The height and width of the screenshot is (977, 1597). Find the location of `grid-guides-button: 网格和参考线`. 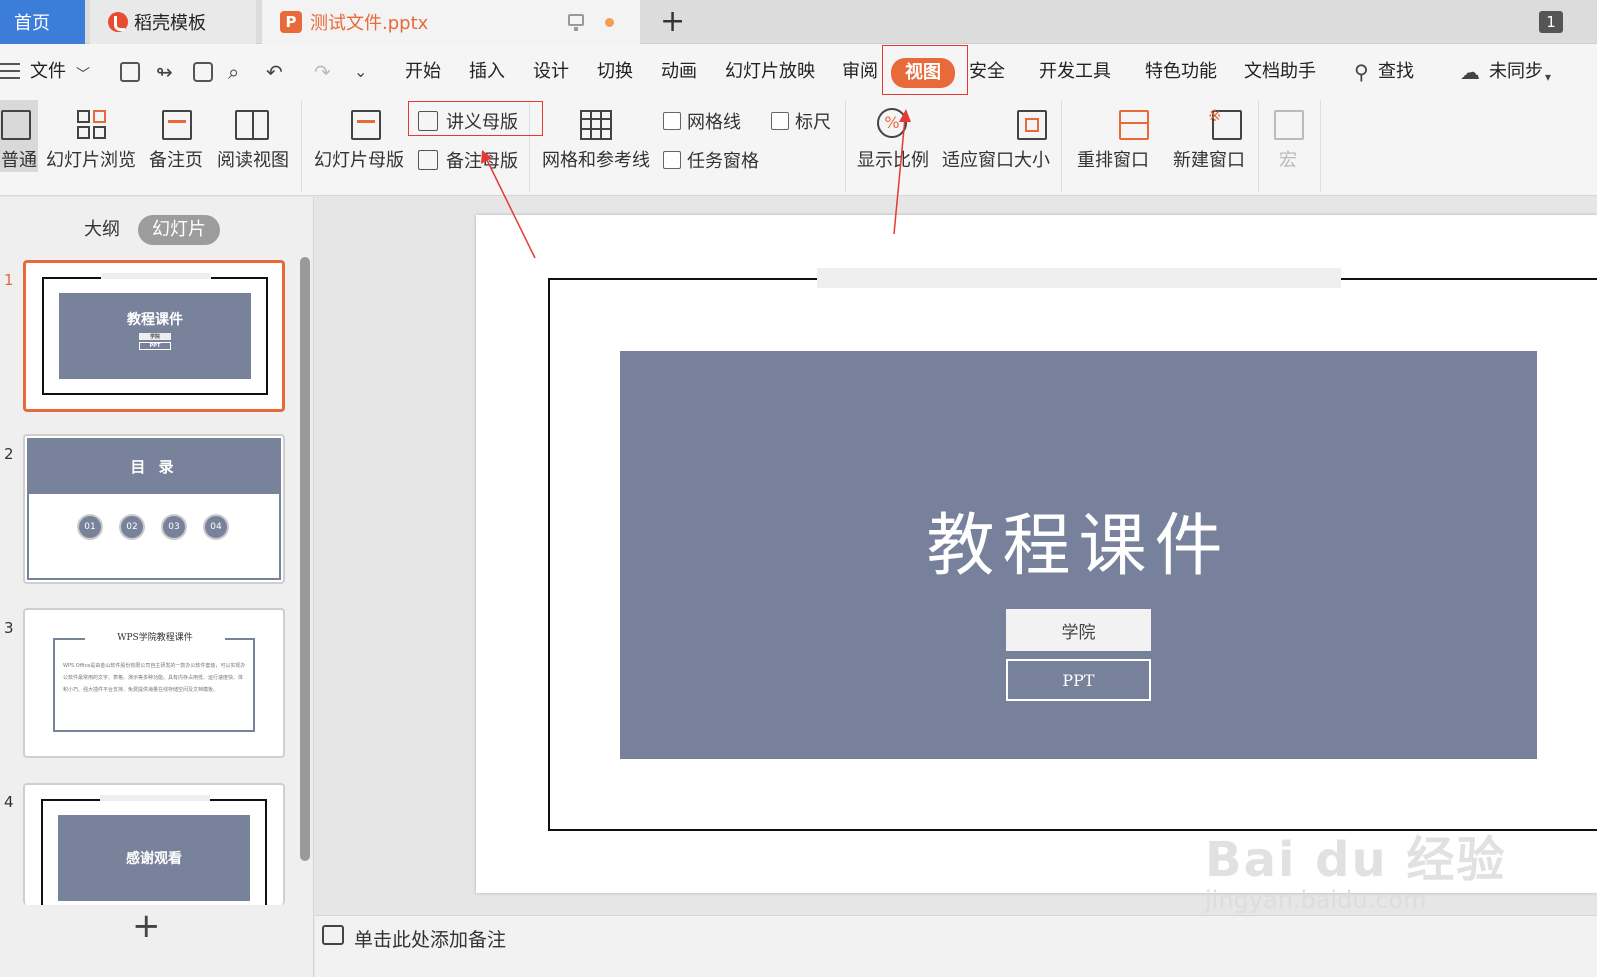

grid-guides-button: 网格和参考线 is located at coordinates (596, 136).